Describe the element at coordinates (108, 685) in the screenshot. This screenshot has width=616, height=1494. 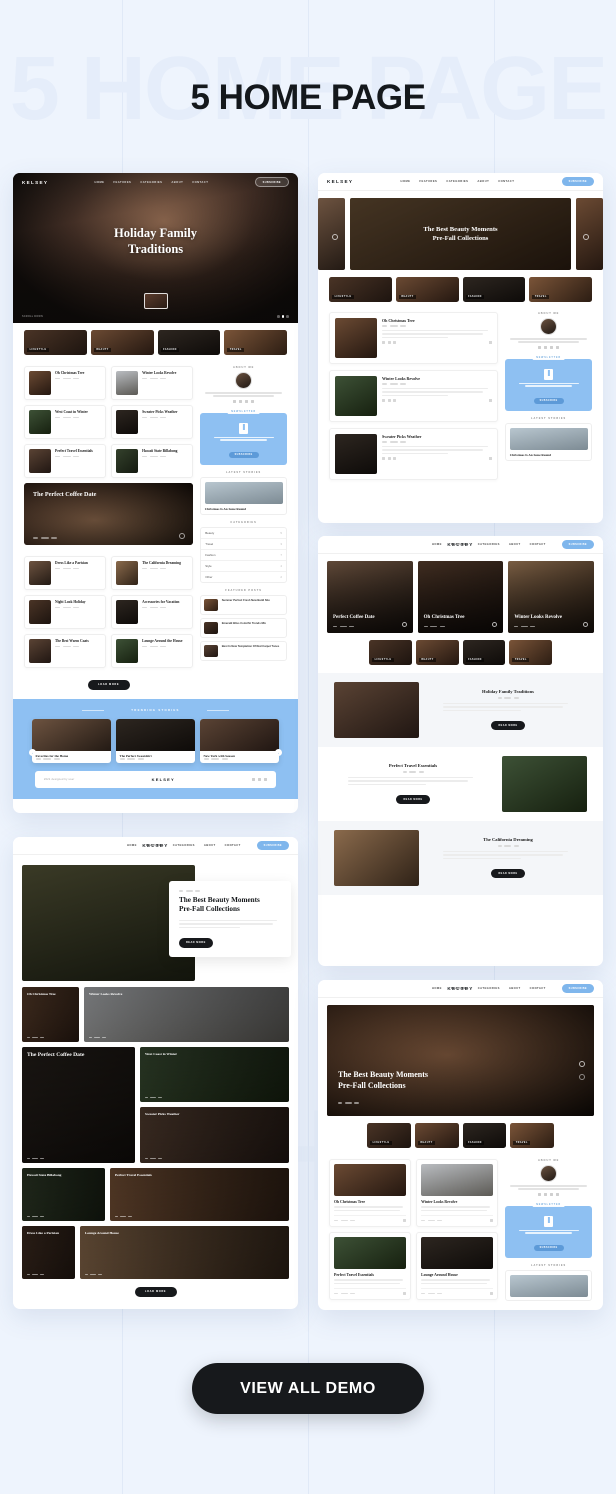
I see `load-more-button: LOAD MORE` at that location.